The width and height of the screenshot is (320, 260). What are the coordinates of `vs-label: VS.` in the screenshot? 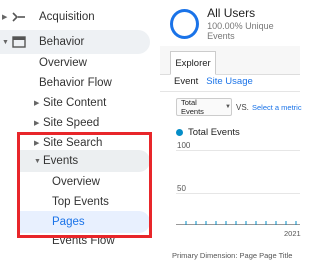 It's located at (242, 107).